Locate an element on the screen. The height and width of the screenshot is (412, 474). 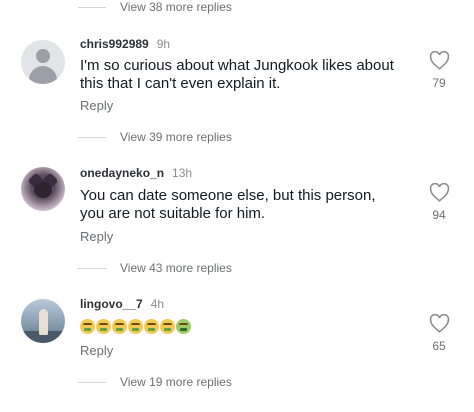
avatar-body-shape is located at coordinates (43, 75).